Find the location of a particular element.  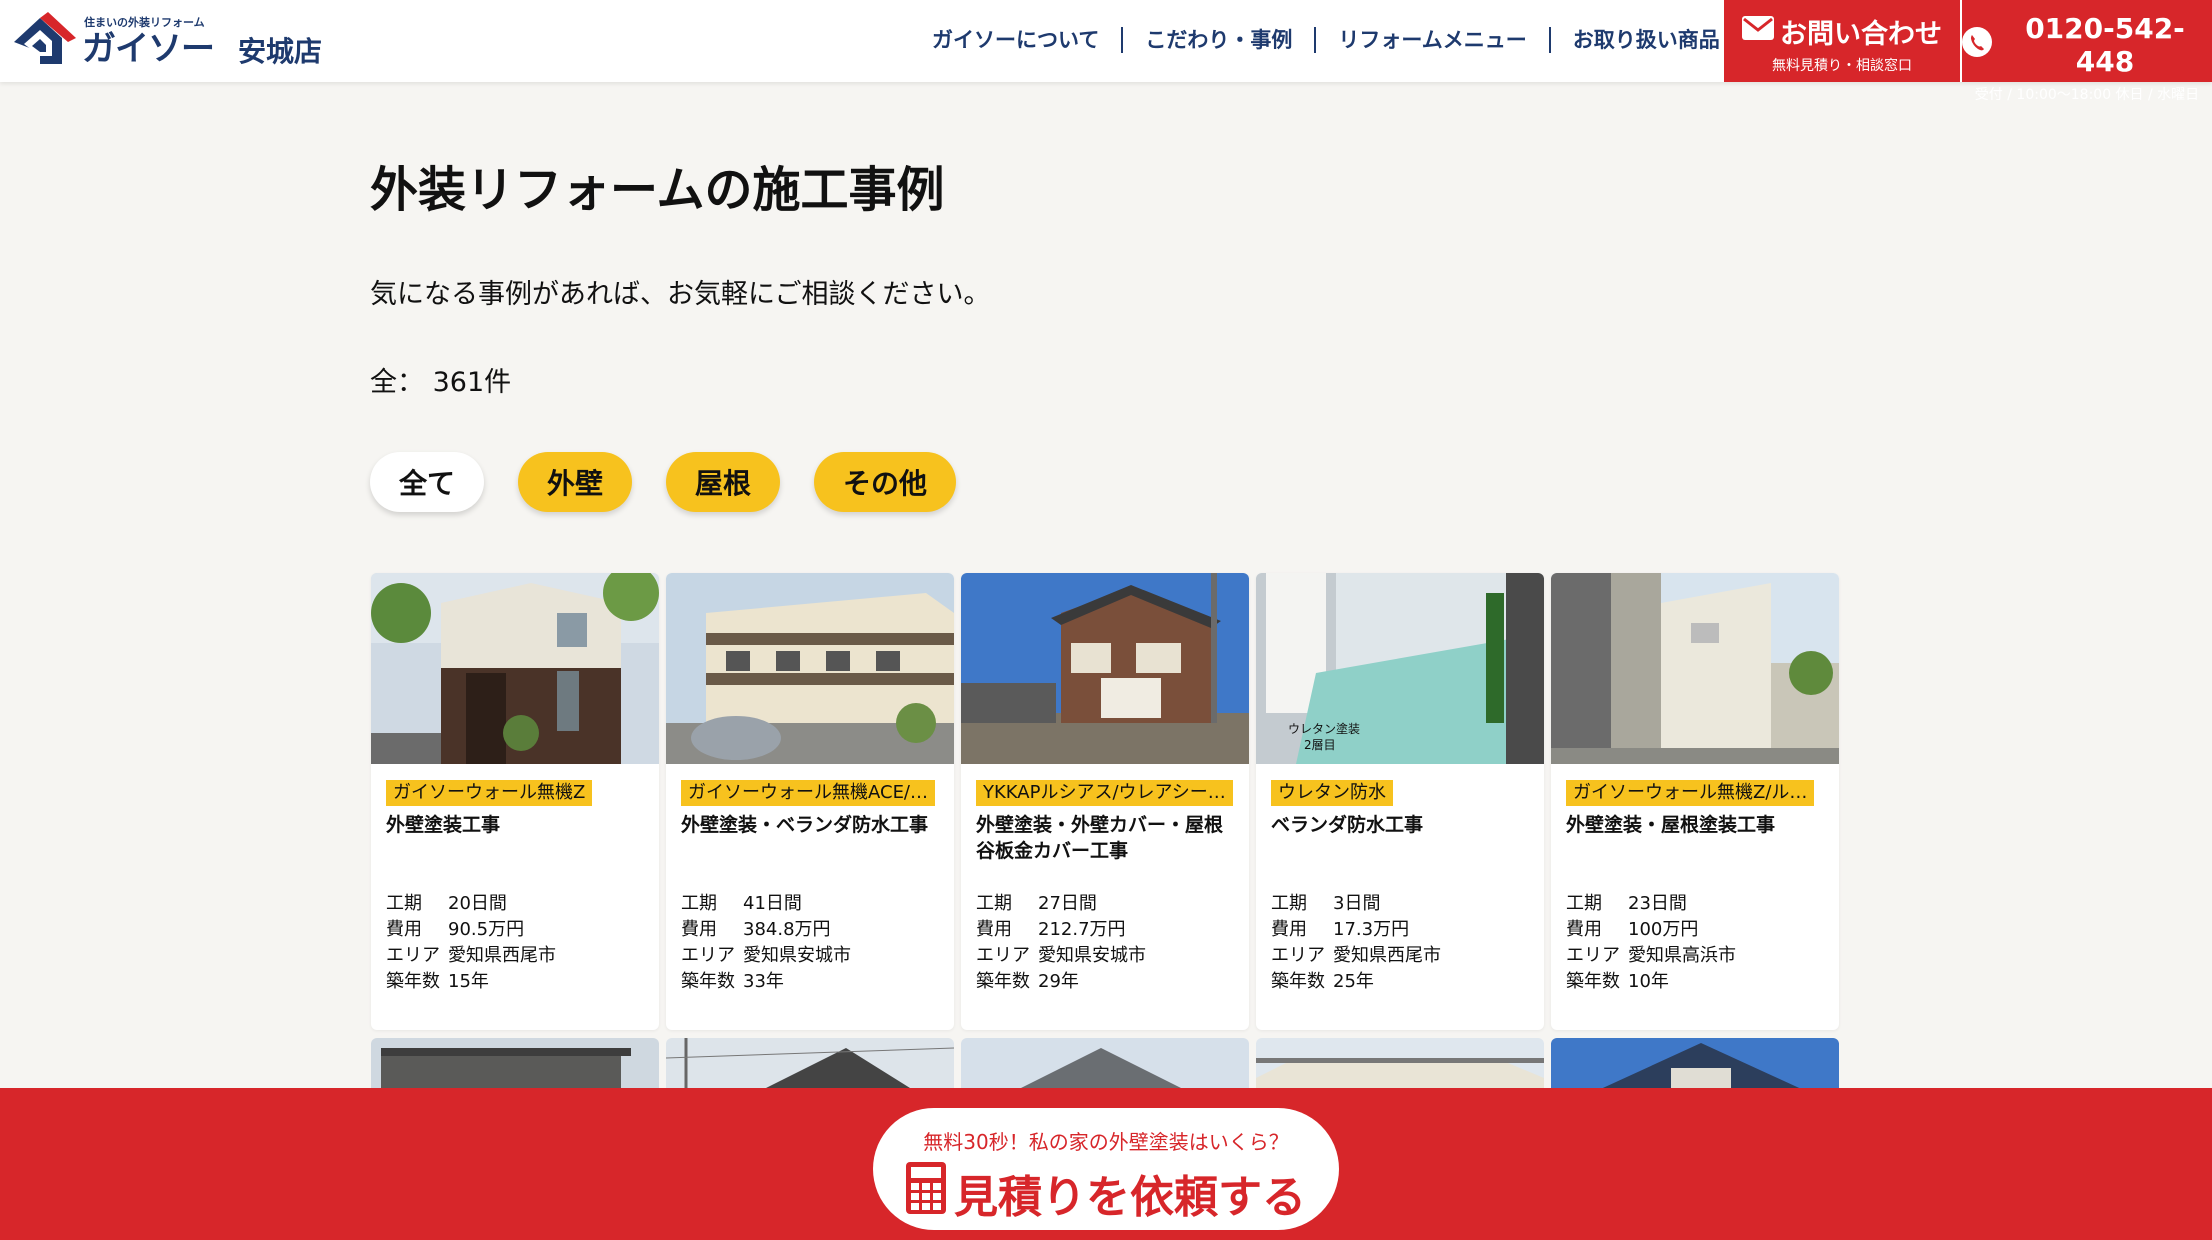

case-title: ベランダ防水工事 is located at coordinates (1347, 825).